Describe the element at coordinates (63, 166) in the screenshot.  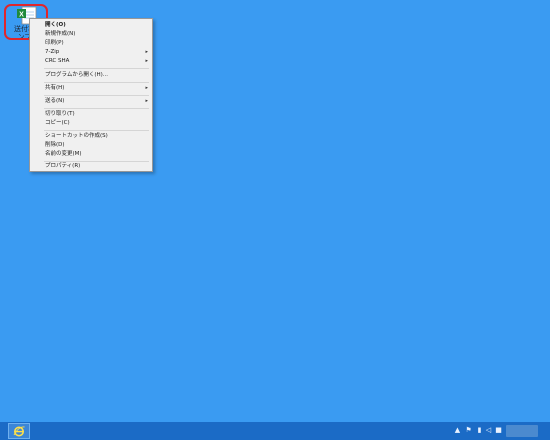
I see `menu-item-label: プロパティ(R)` at that location.